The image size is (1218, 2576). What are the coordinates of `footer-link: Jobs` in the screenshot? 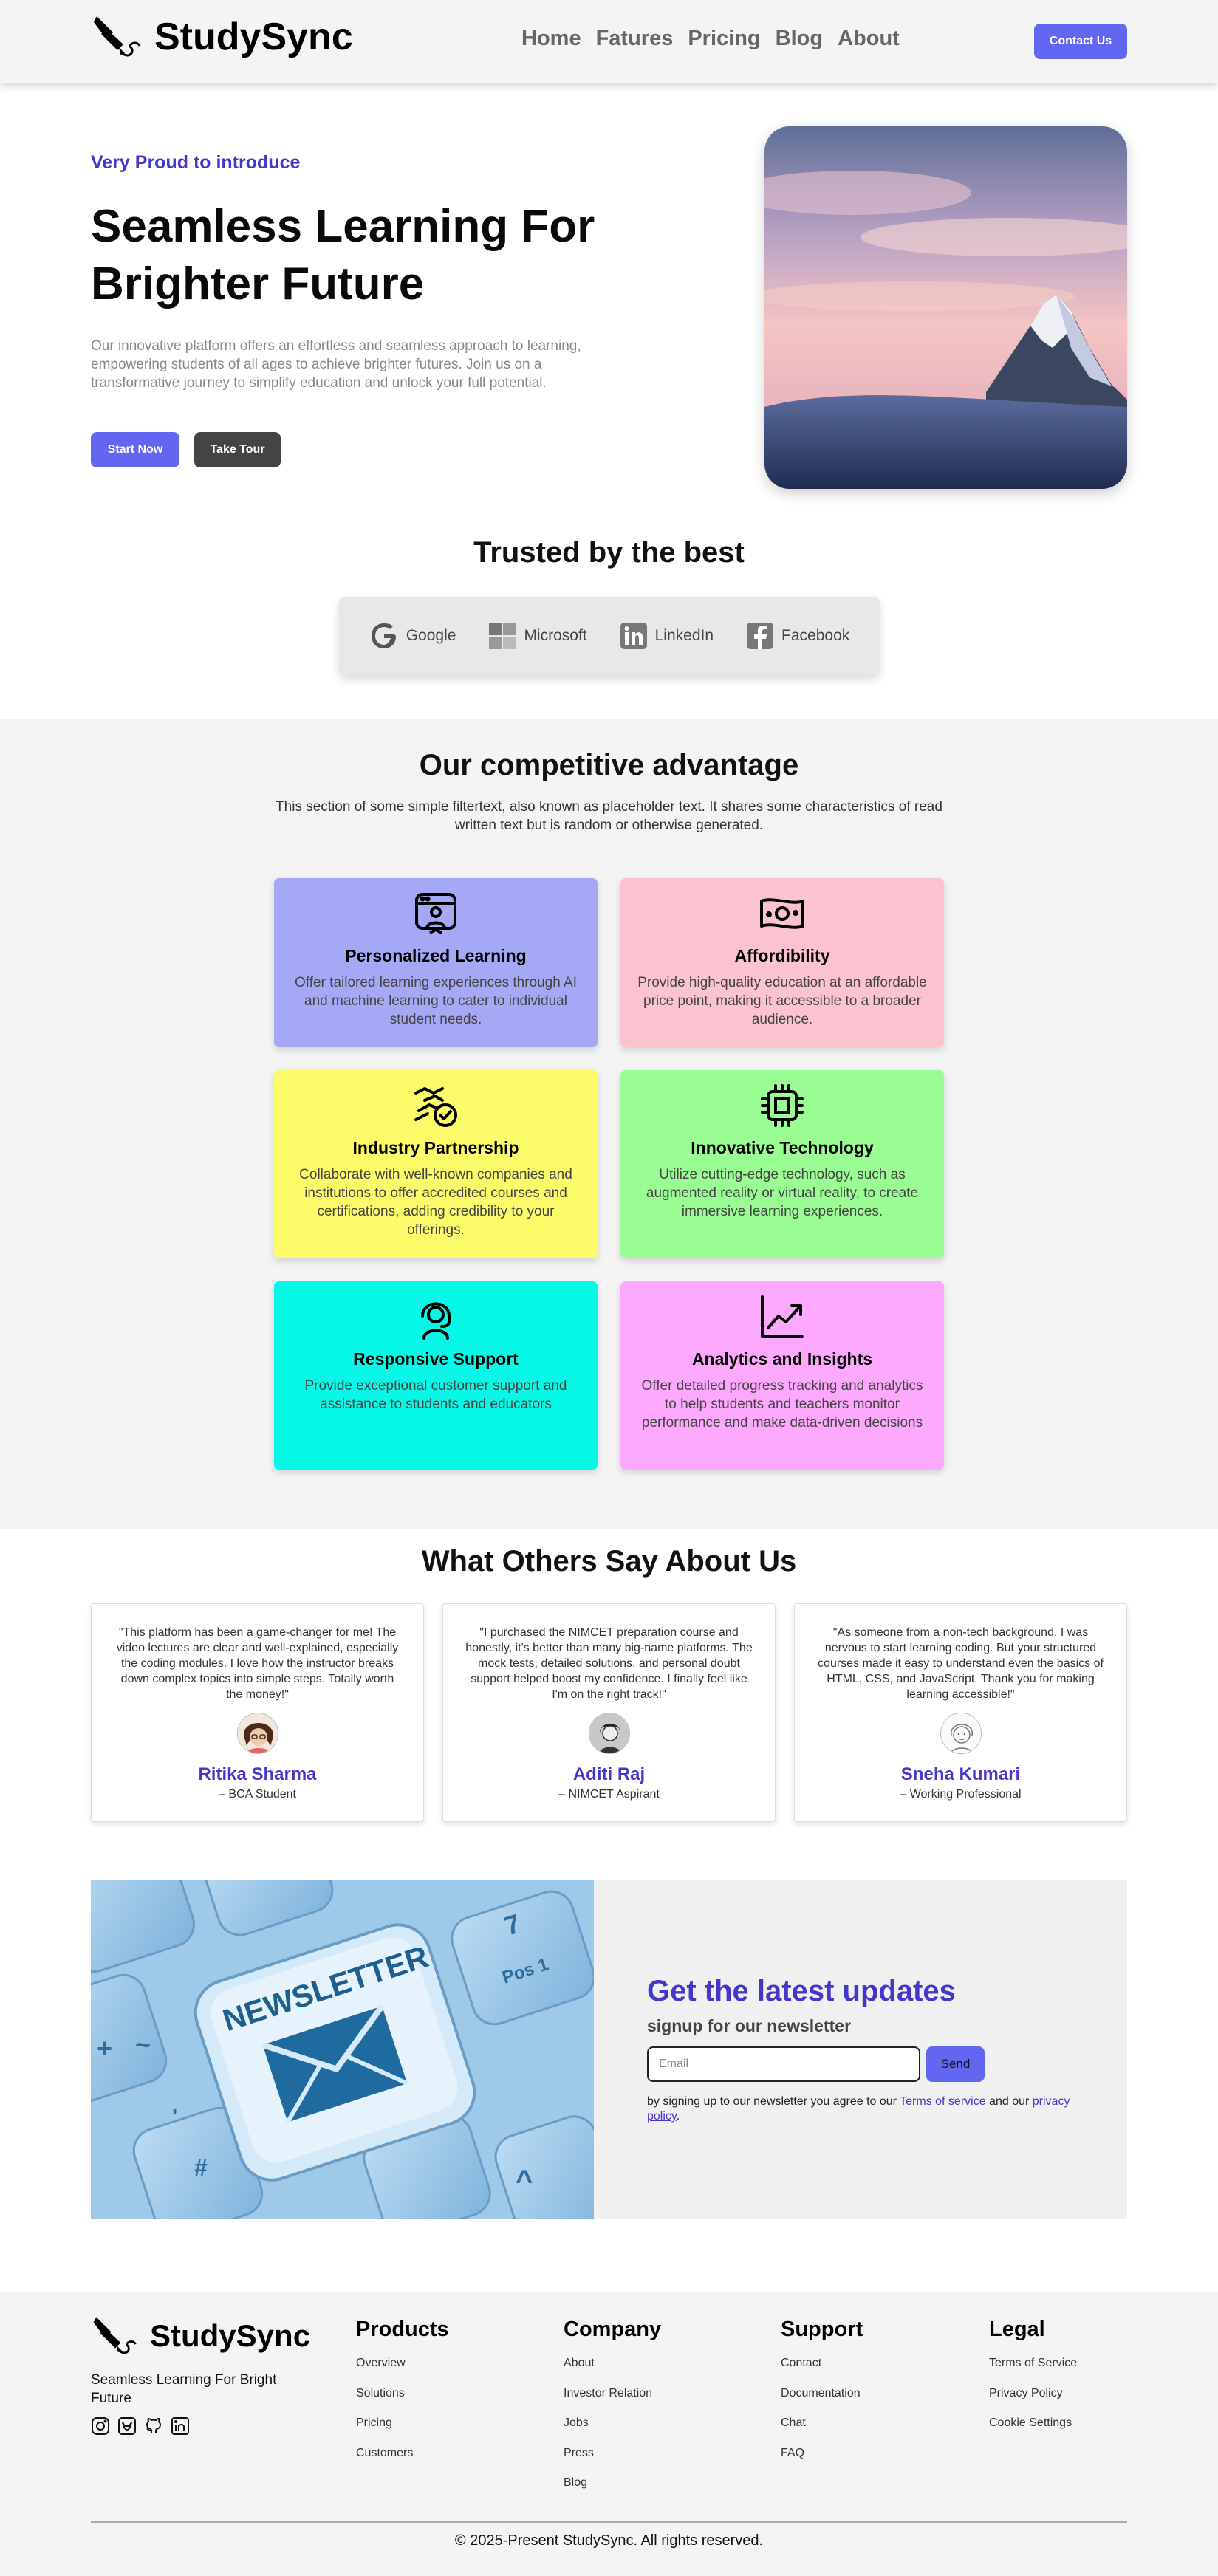 It's located at (613, 2431).